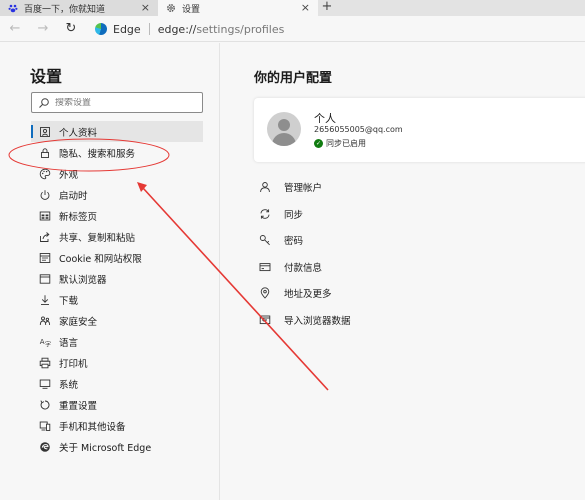 This screenshot has height=500, width=585. Describe the element at coordinates (325, 118) in the screenshot. I see `profile-name: 个人` at that location.